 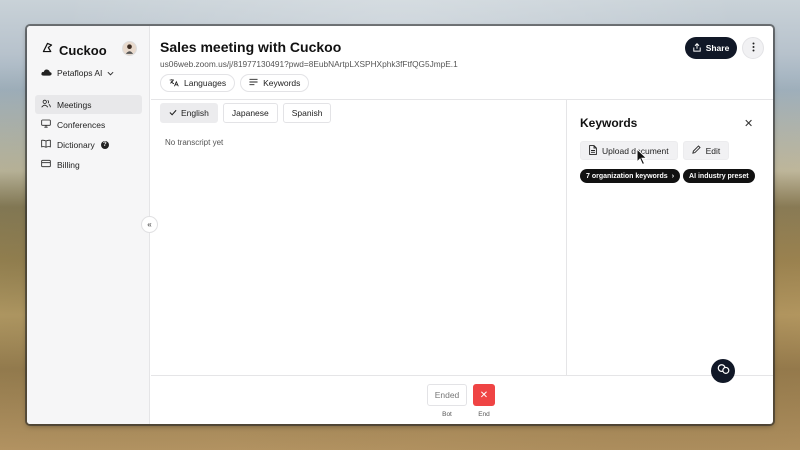 I want to click on pencil-icon, so click(x=696, y=150).